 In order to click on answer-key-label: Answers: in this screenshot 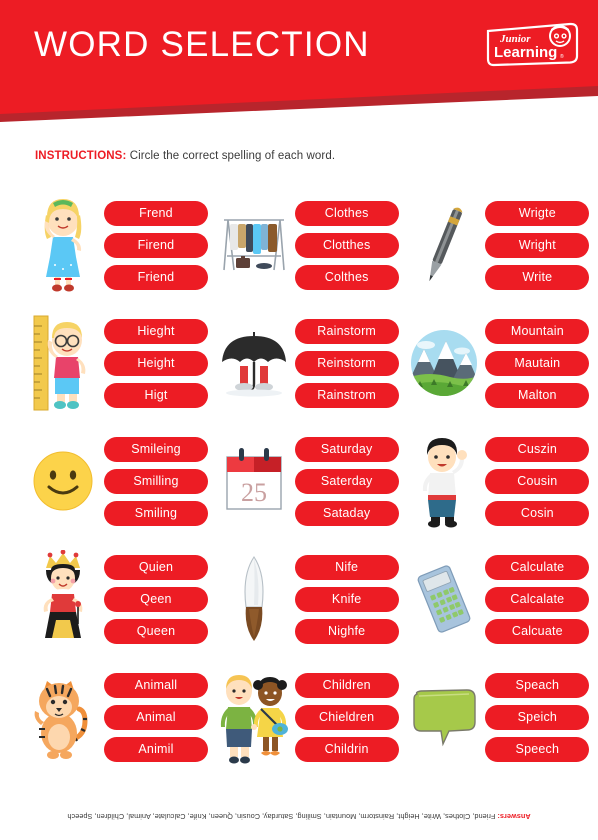, I will do `click(514, 816)`.